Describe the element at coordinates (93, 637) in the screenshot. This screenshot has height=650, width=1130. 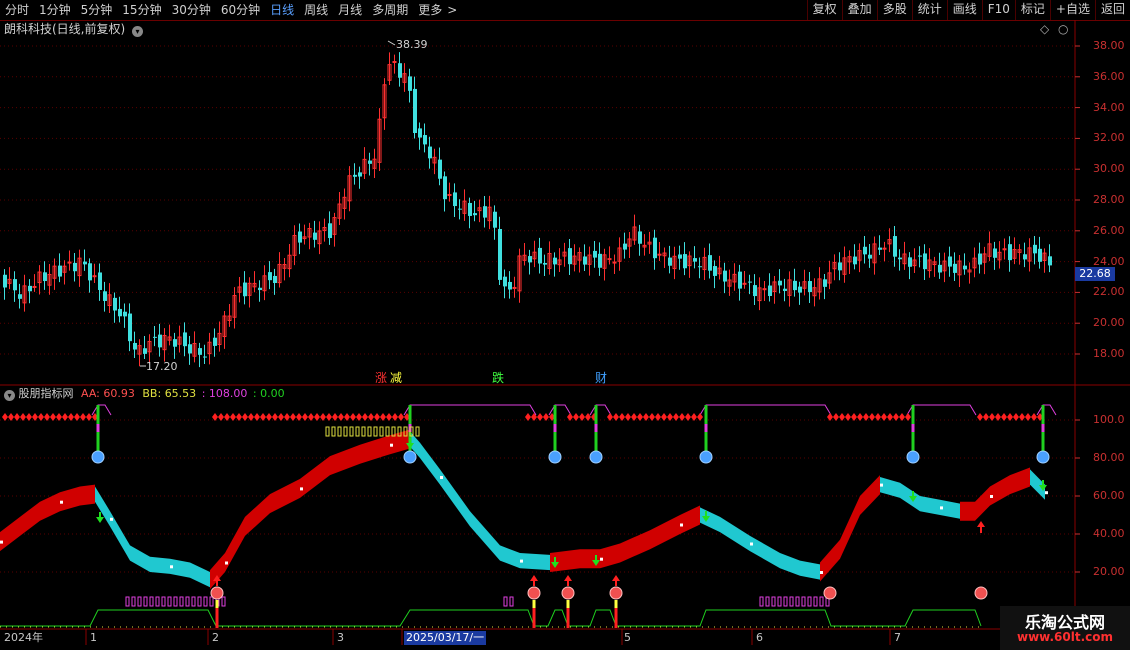
I see `x-label-1: 1` at that location.